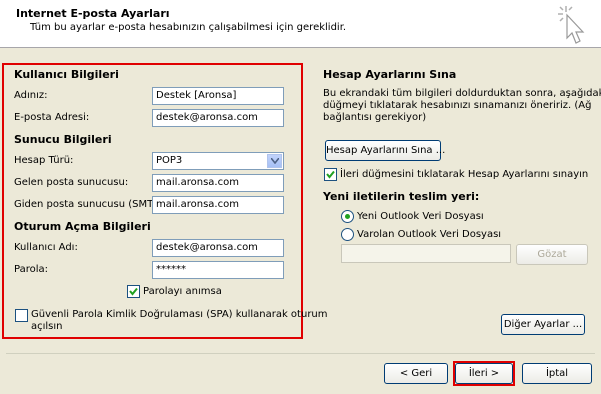 The width and height of the screenshot is (601, 394). What do you see at coordinates (390, 74) in the screenshot?
I see `test-settings-section-title: Hesap Ayarlarını Sına` at bounding box center [390, 74].